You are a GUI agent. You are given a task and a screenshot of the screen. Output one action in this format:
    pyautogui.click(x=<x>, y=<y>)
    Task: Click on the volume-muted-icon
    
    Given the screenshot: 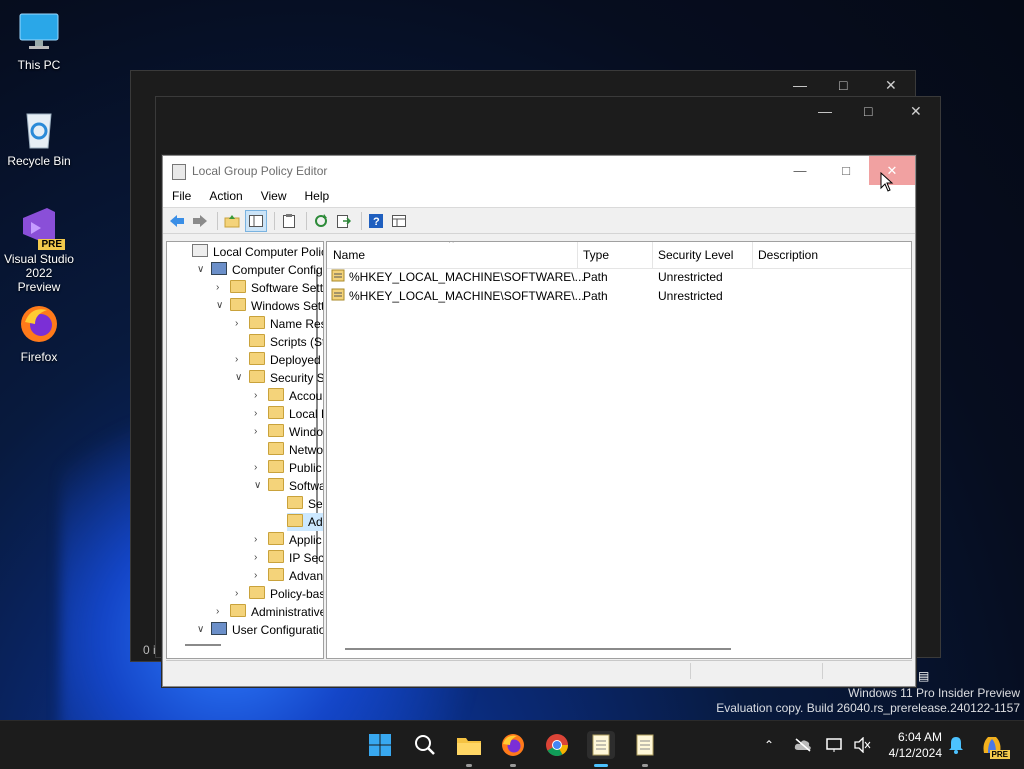 What is the action you would take?
    pyautogui.click(x=863, y=745)
    